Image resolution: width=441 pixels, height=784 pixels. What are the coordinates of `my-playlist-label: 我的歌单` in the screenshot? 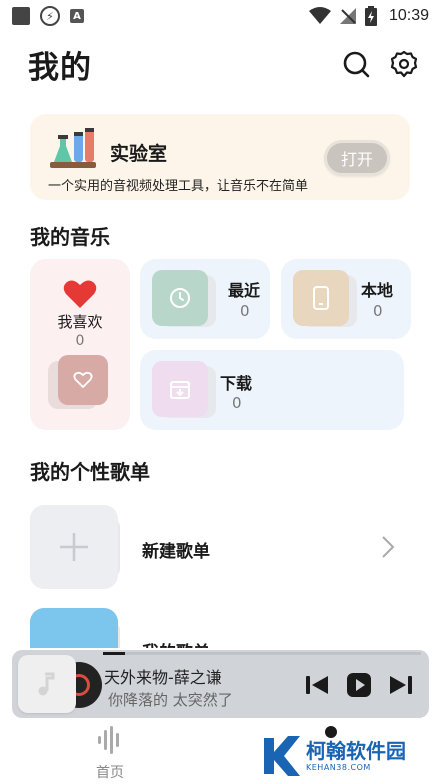 It's located at (176, 643).